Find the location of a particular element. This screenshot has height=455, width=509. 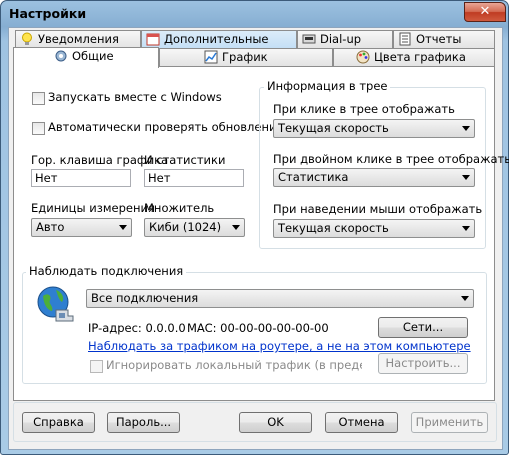

tab-graph-colors-label: Цвета графика is located at coordinates (420, 57).